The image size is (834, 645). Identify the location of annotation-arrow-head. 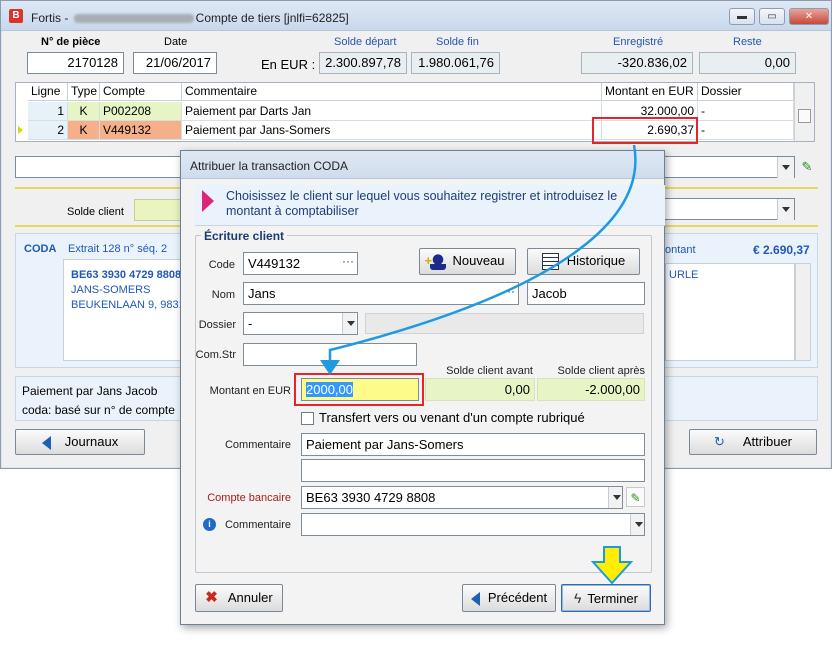
(330, 367).